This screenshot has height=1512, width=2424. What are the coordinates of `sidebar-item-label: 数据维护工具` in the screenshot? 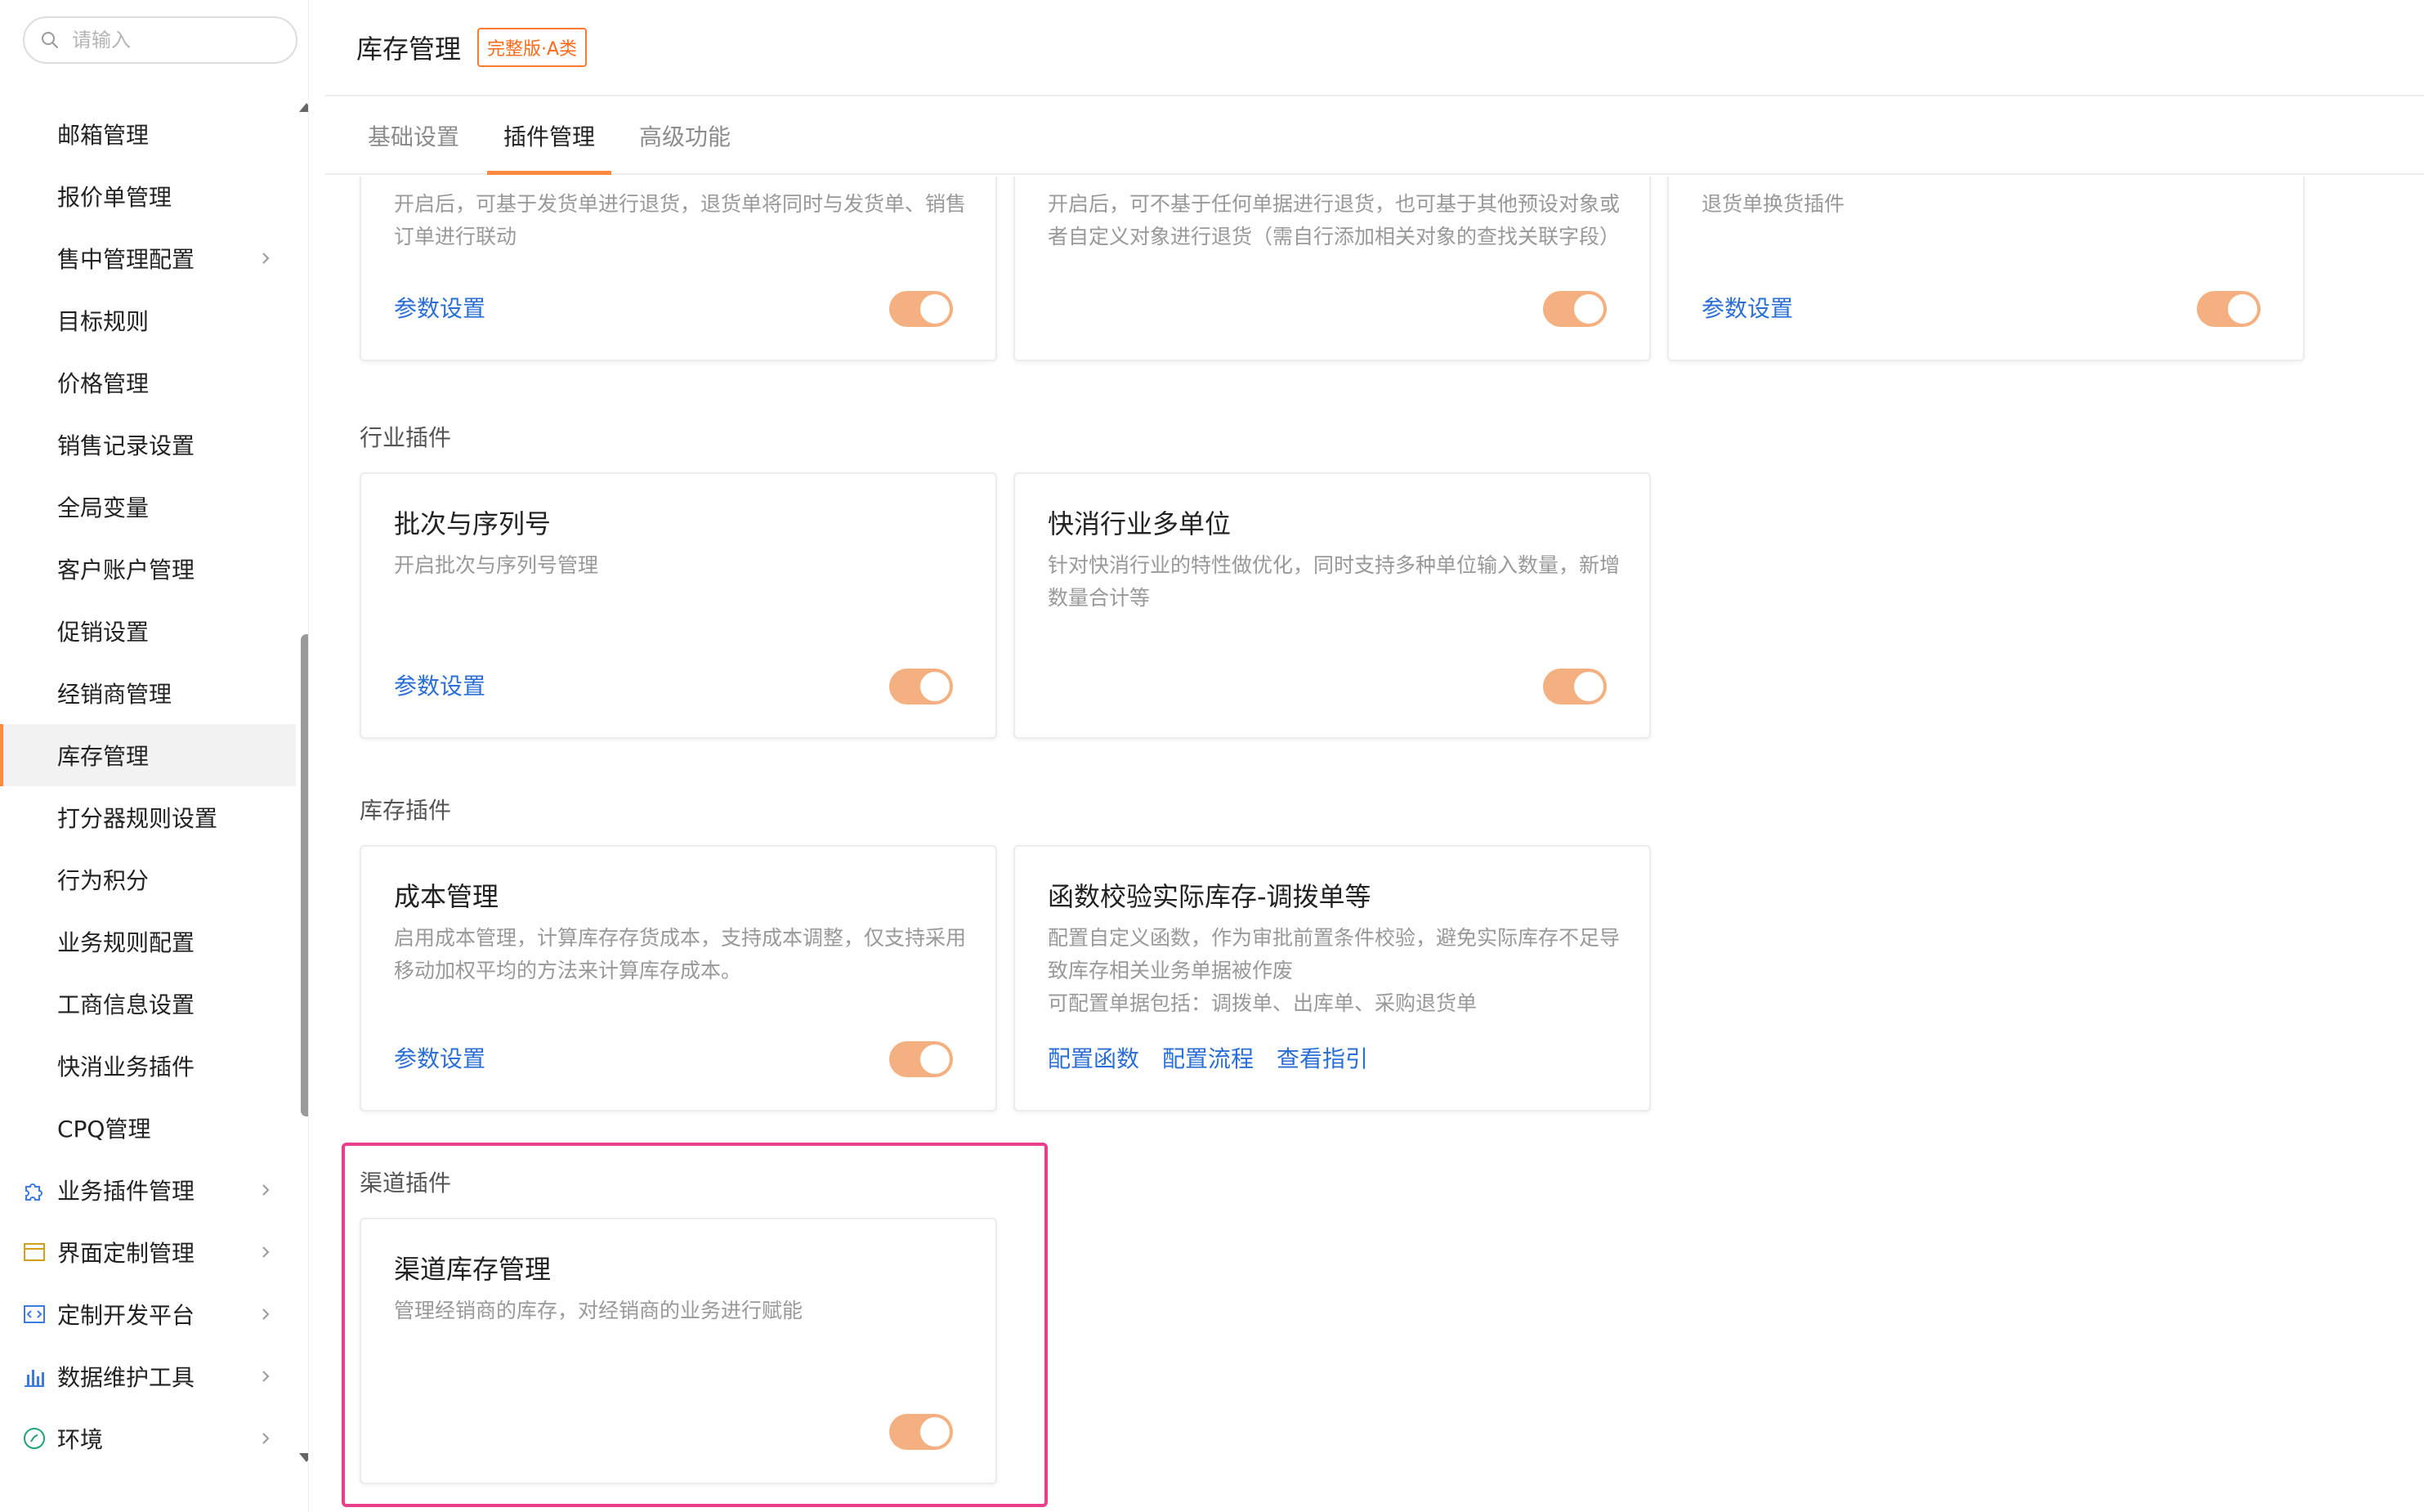 It's located at (126, 1377).